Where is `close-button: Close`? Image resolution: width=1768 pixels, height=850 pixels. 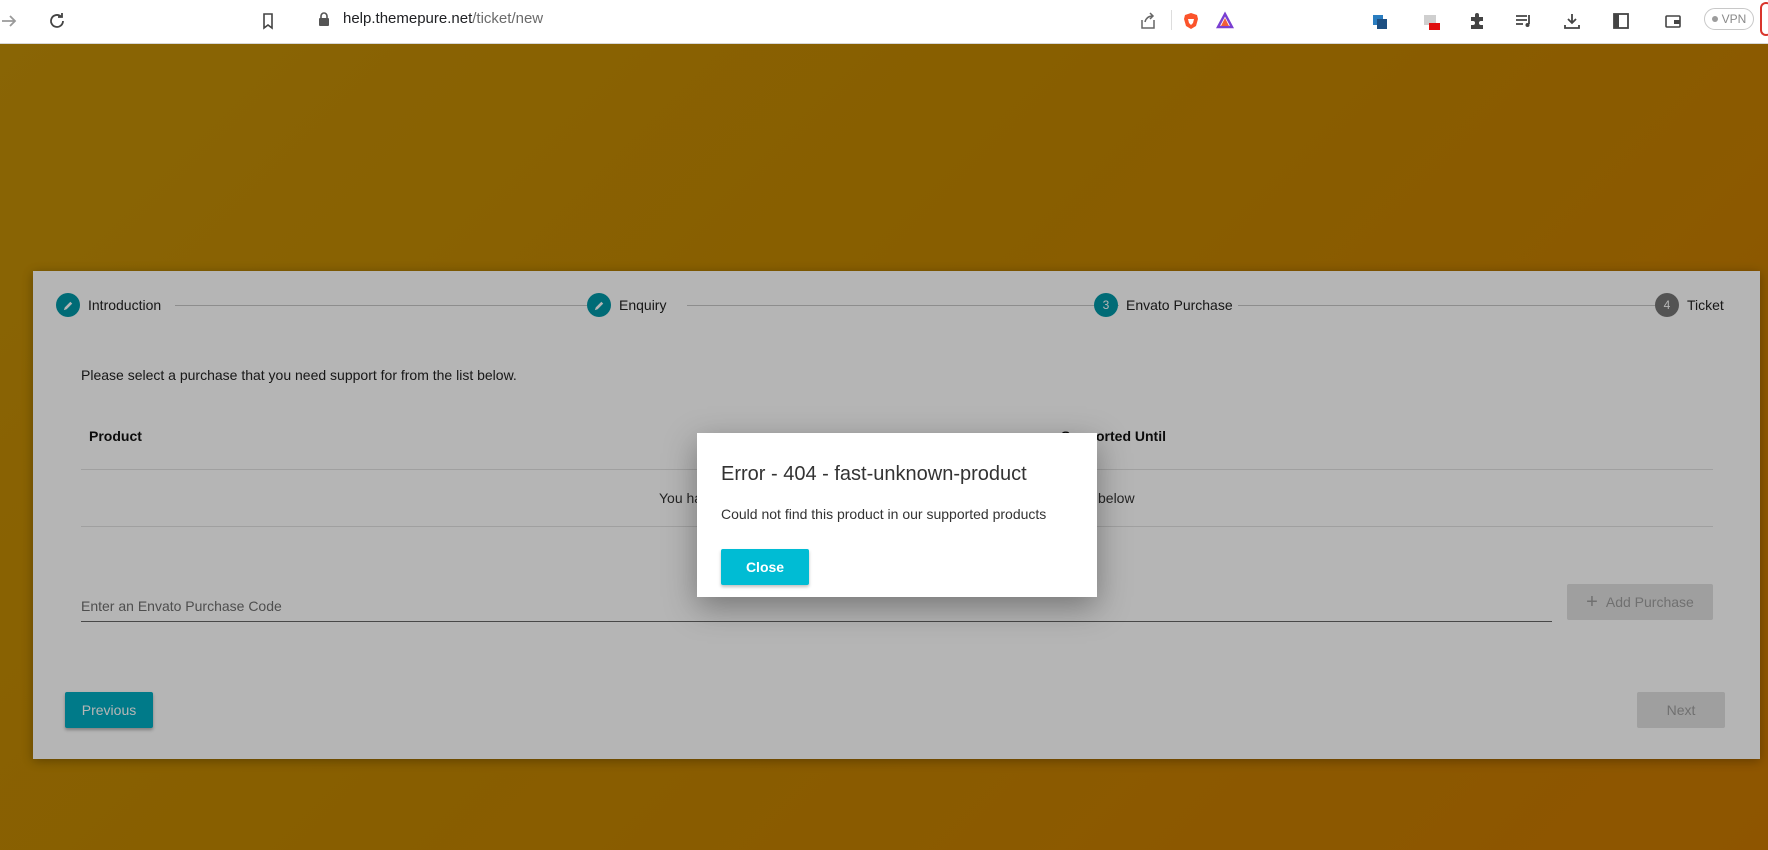 close-button: Close is located at coordinates (765, 567).